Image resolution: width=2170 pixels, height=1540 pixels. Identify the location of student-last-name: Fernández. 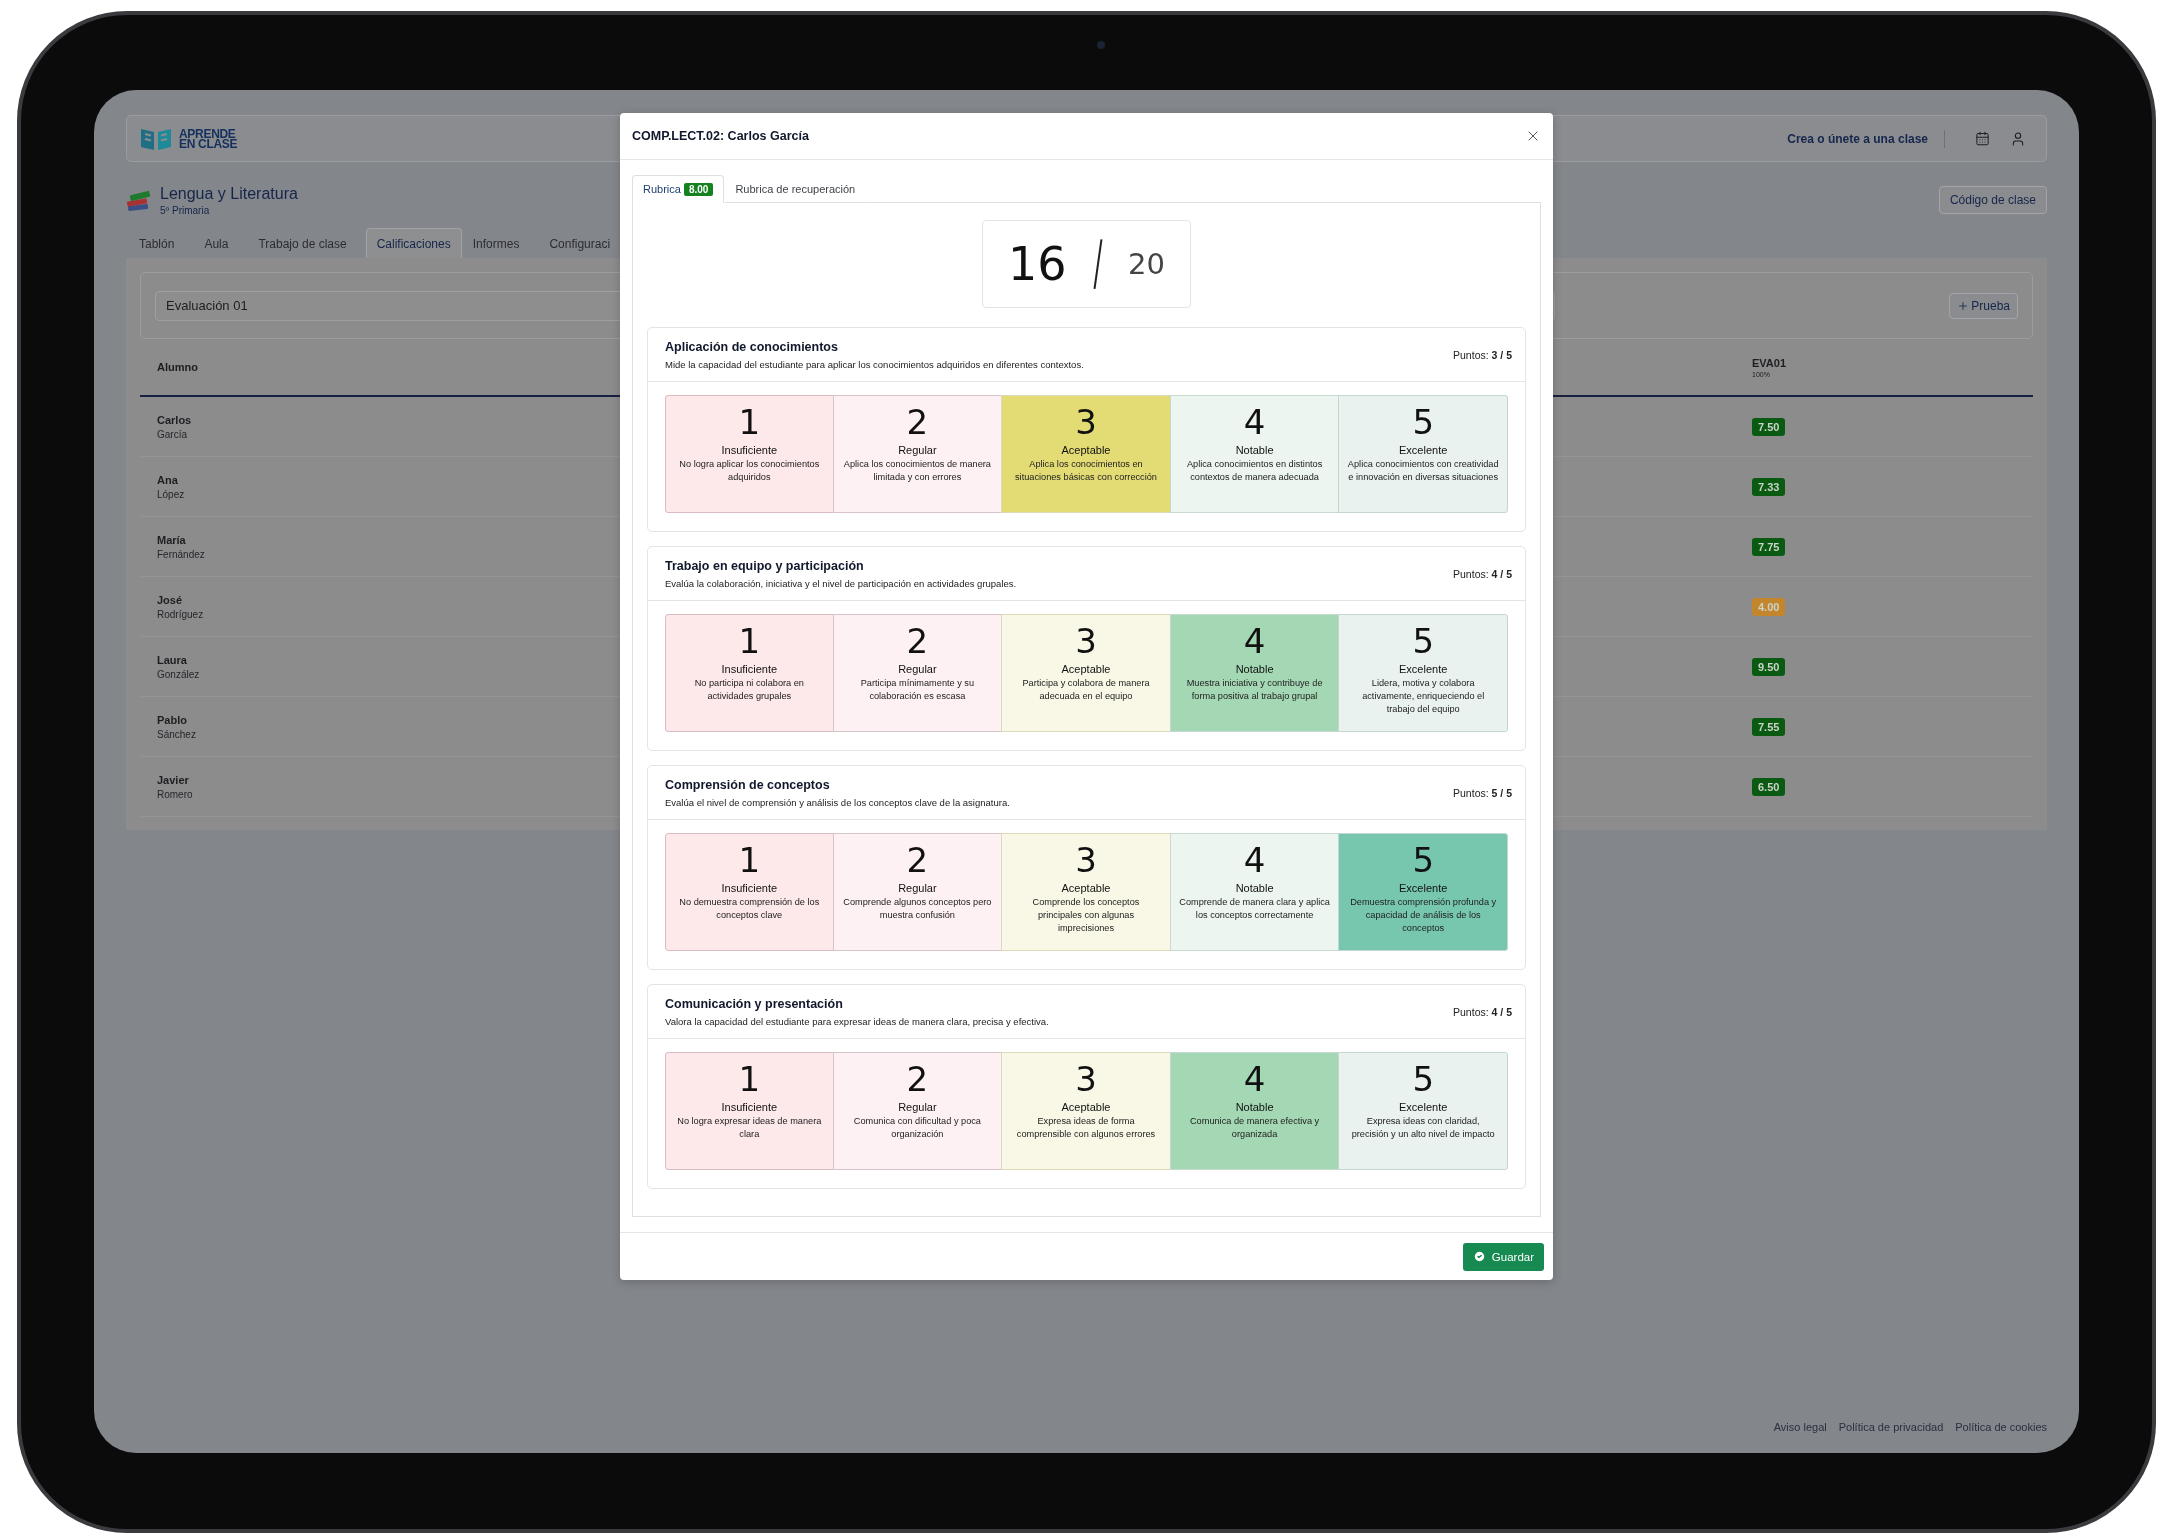
(181, 554).